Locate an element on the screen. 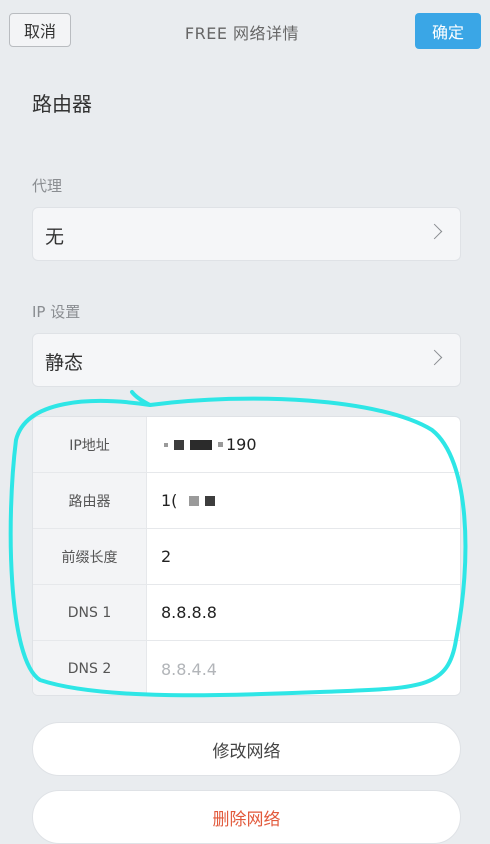 The image size is (490, 844). ip-settings-value: 静态 is located at coordinates (64, 363).